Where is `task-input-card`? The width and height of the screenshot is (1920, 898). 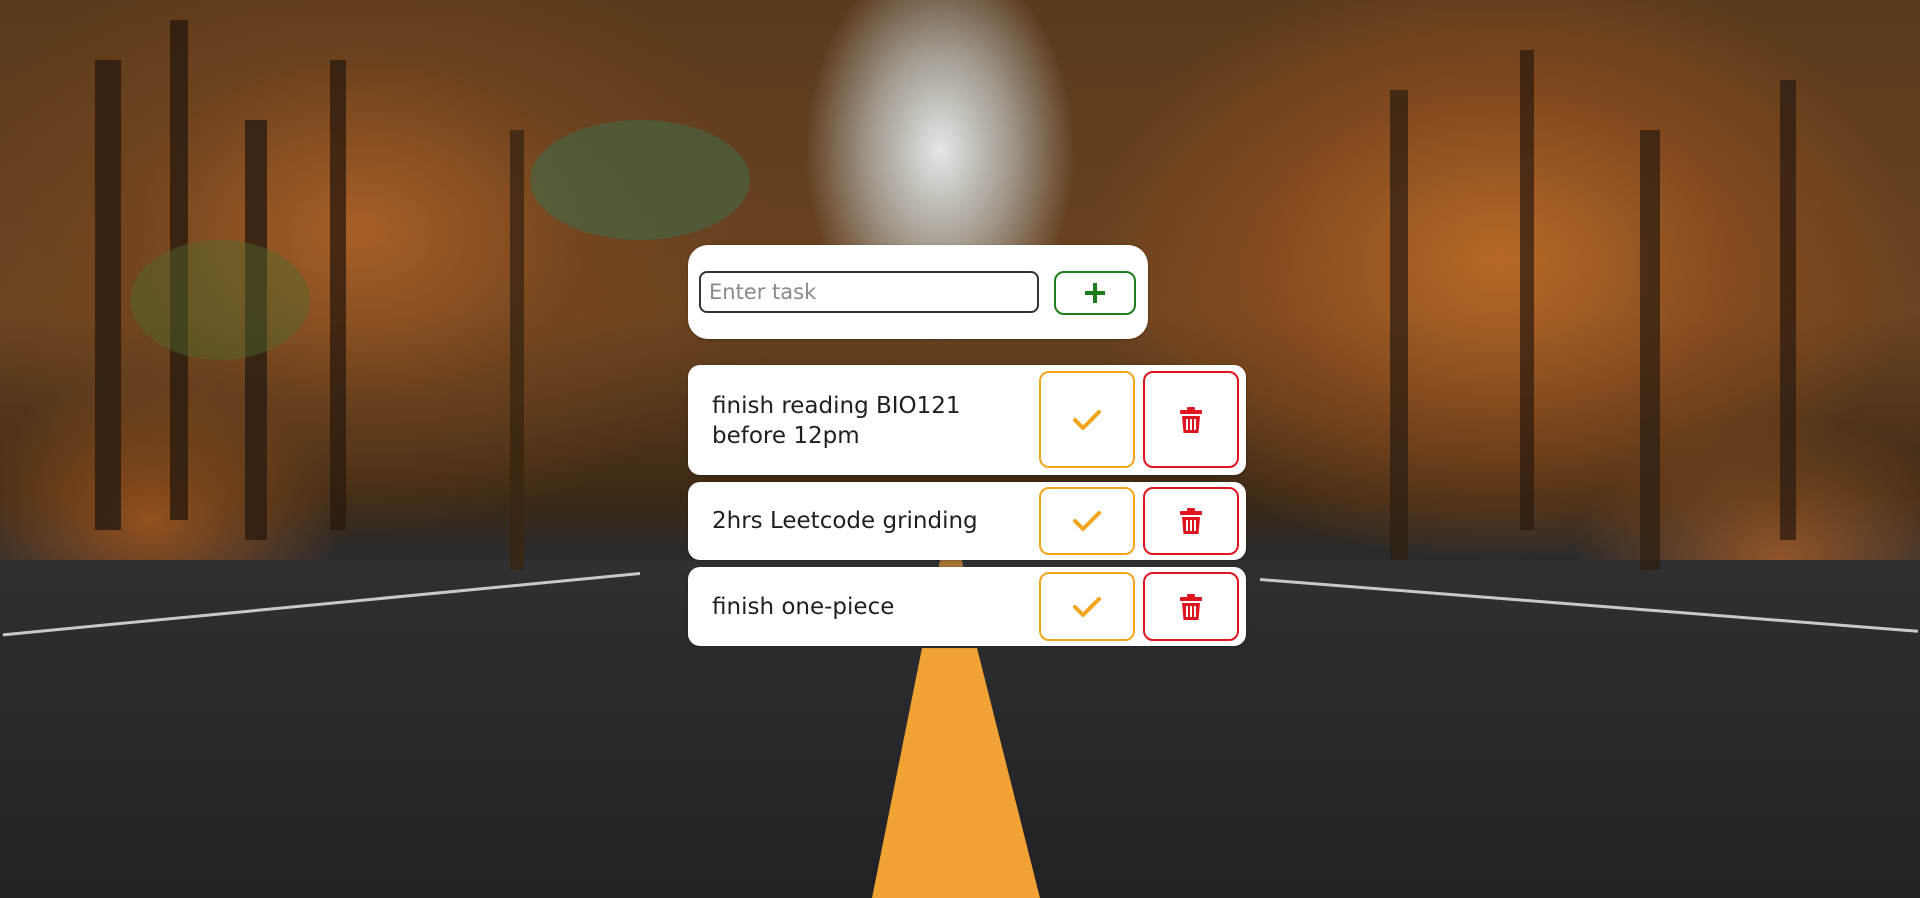 task-input-card is located at coordinates (918, 292).